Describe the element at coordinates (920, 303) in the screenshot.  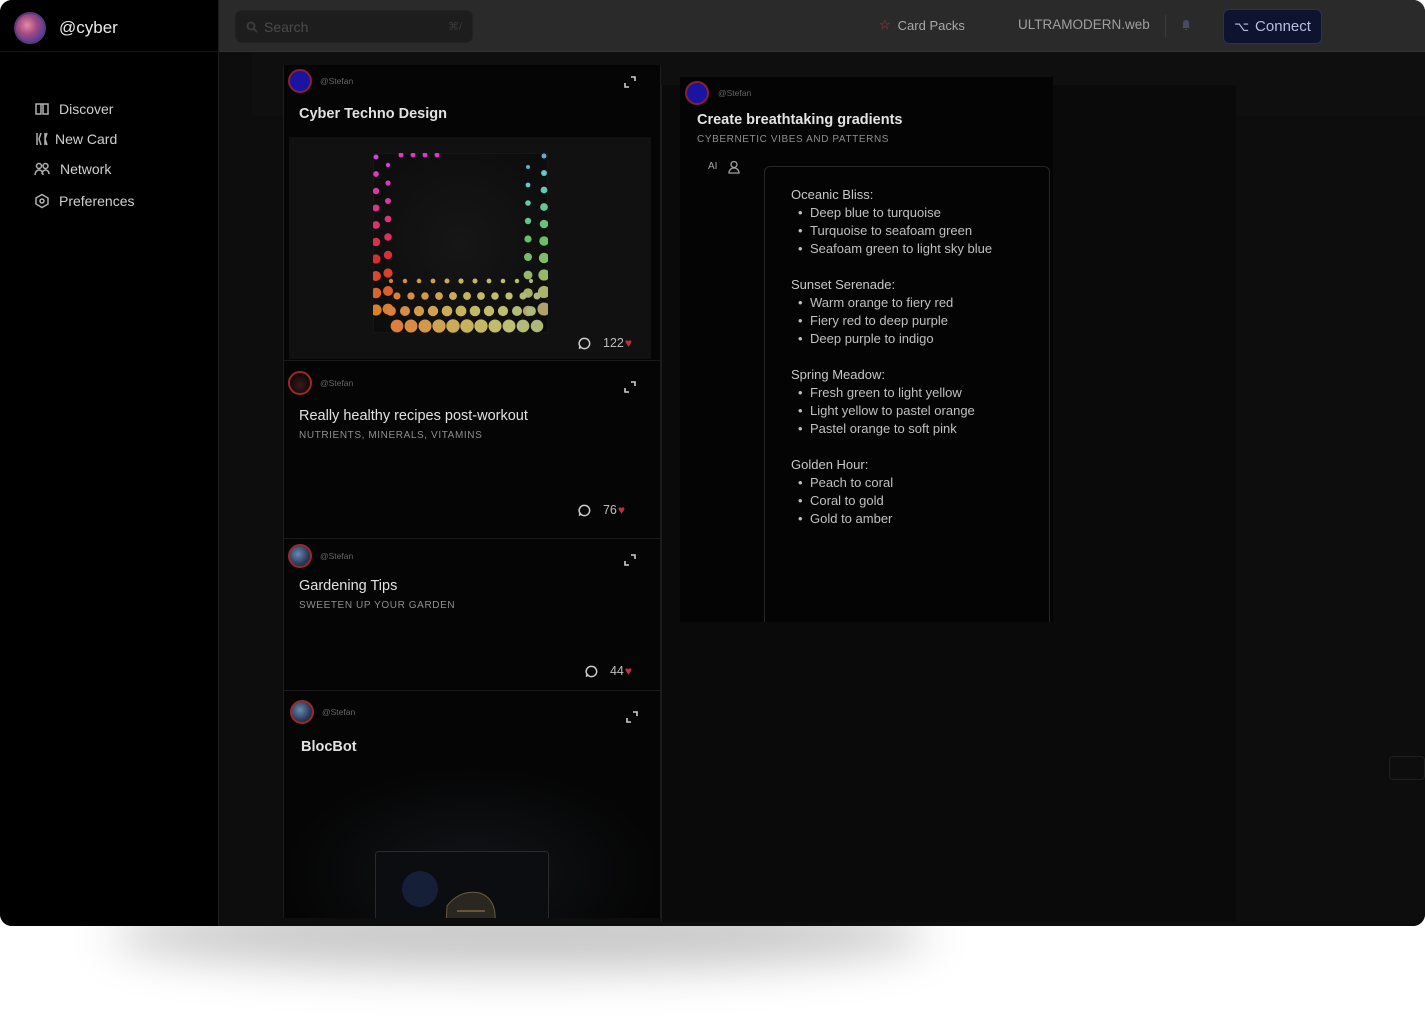
I see `list-item: Warm orange to fiery red` at that location.